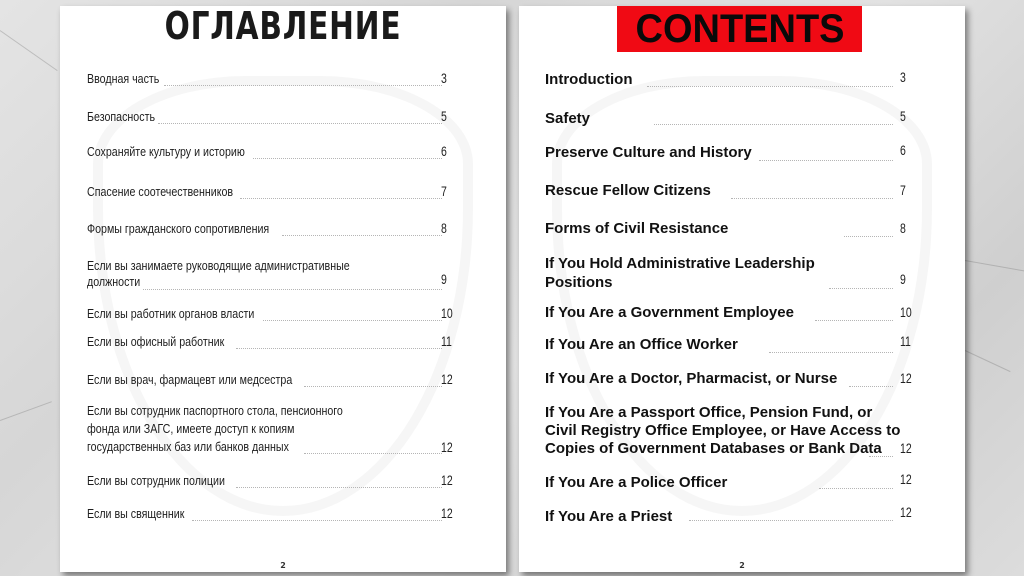 Image resolution: width=1024 pixels, height=576 pixels. I want to click on toc-entry-label: Forms of Civil Resistance, so click(637, 228).